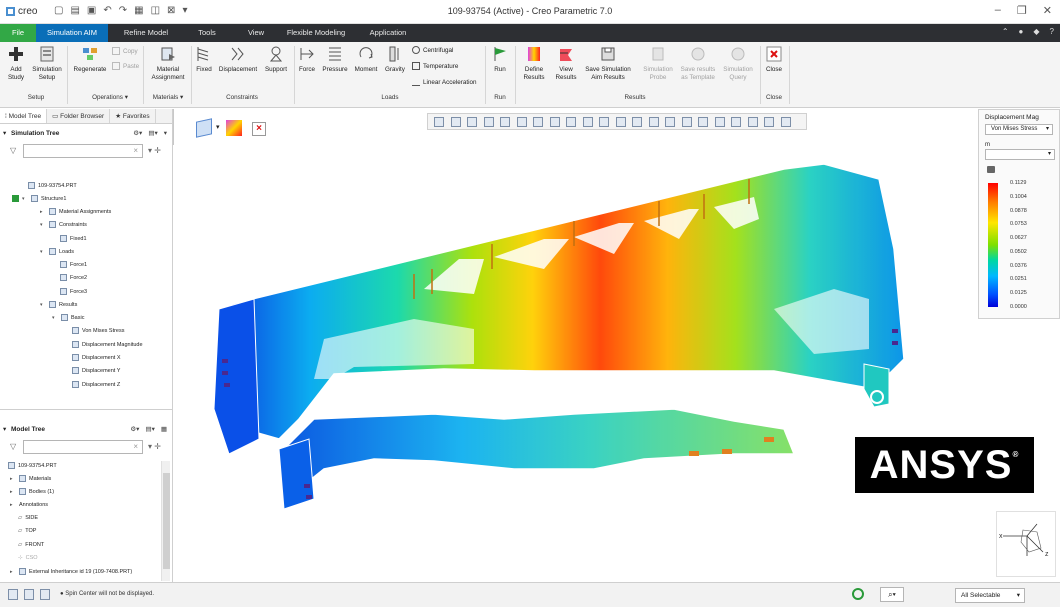 This screenshot has width=1060, height=607. Describe the element at coordinates (16, 63) in the screenshot. I see `add-study-button: Add Study` at that location.